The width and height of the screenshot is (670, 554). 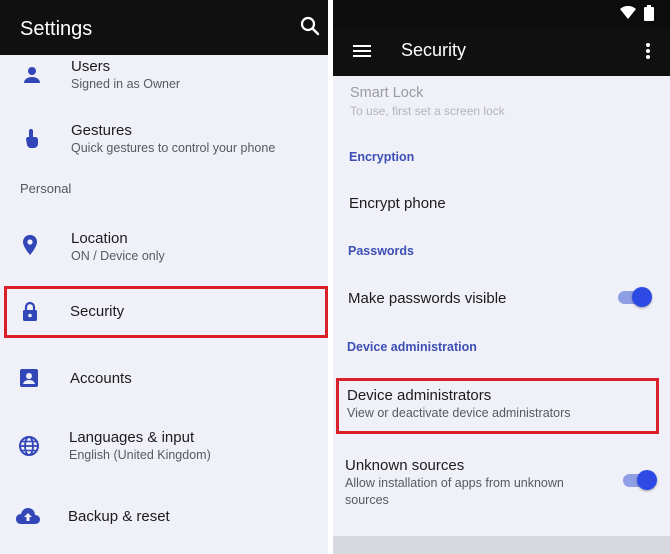 What do you see at coordinates (118, 256) in the screenshot?
I see `settings-item-subtitle: ON / Device only` at bounding box center [118, 256].